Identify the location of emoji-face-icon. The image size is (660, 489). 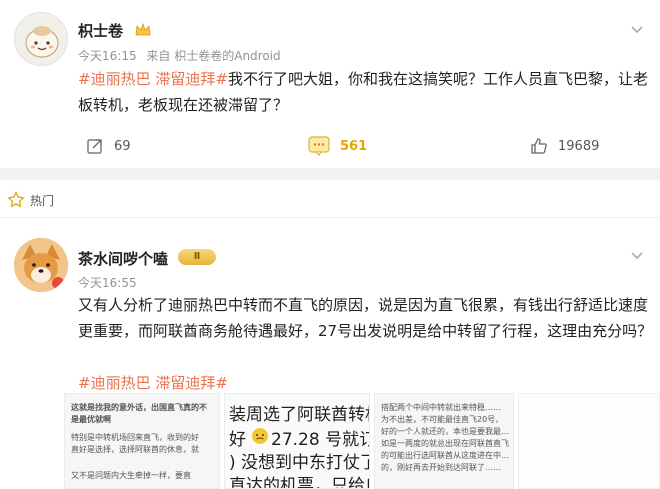
(260, 436).